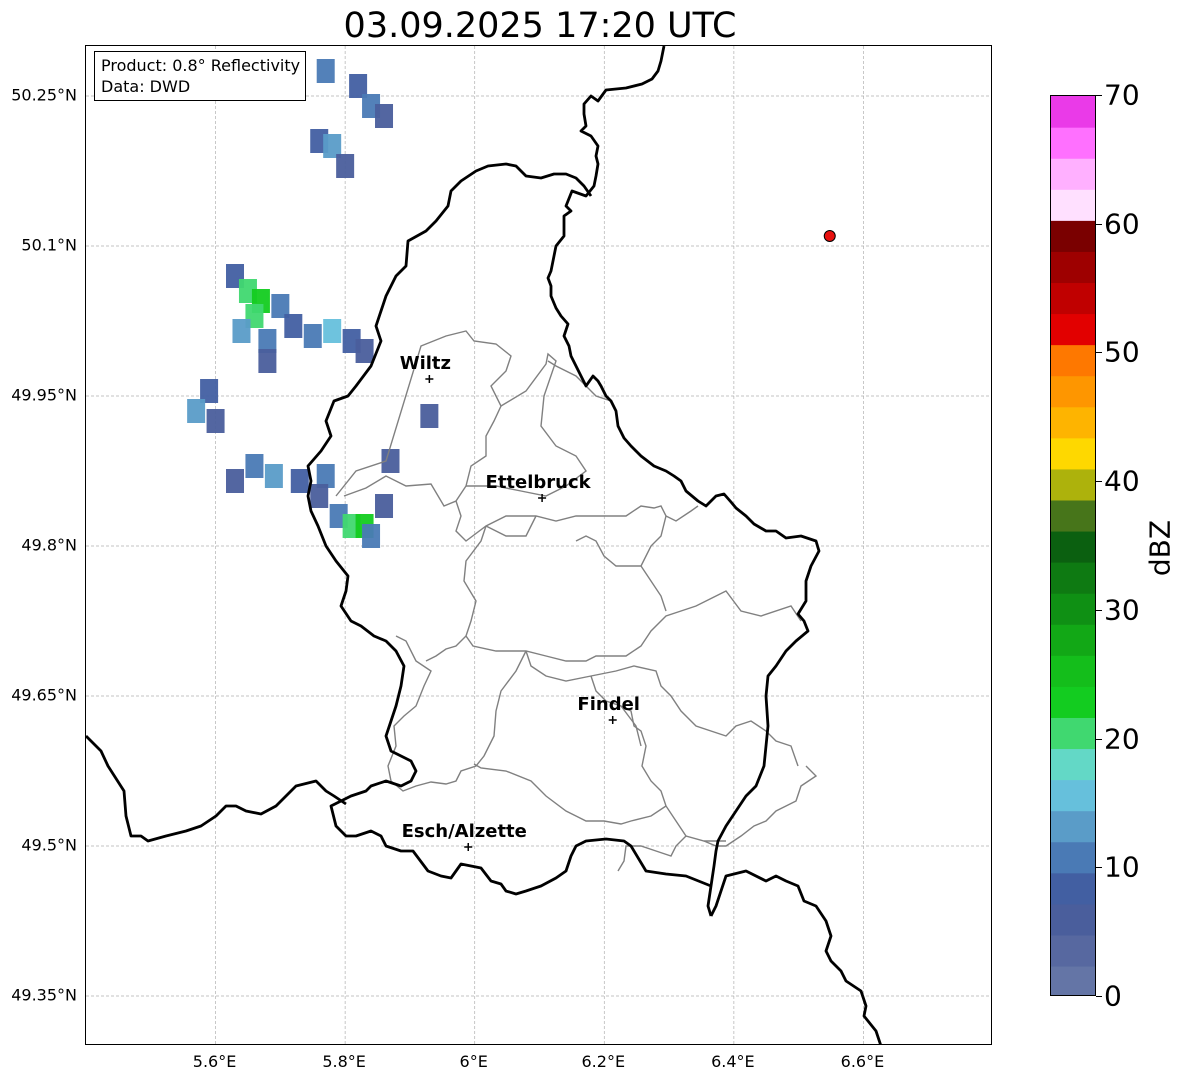 The width and height of the screenshot is (1184, 1081). What do you see at coordinates (862, 1061) in the screenshot?
I see `x-tick-label: 6.6°E` at bounding box center [862, 1061].